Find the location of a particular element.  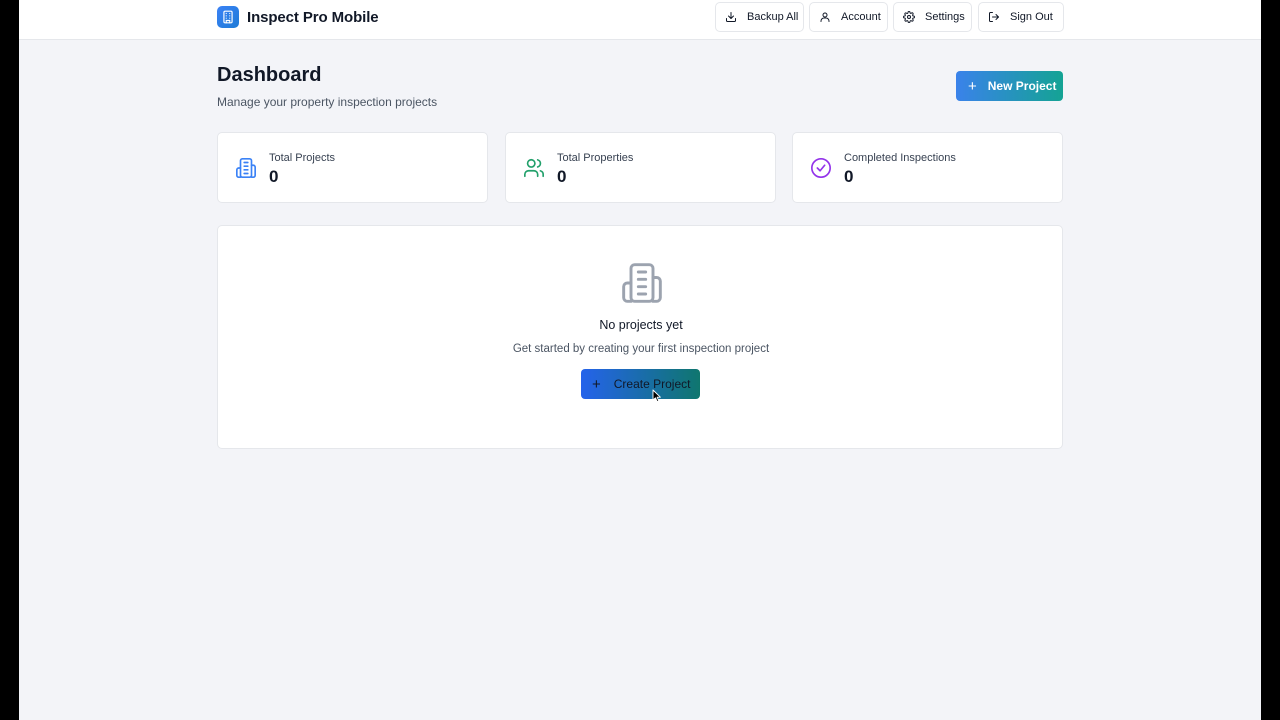

settings-label: Settings is located at coordinates (945, 17).